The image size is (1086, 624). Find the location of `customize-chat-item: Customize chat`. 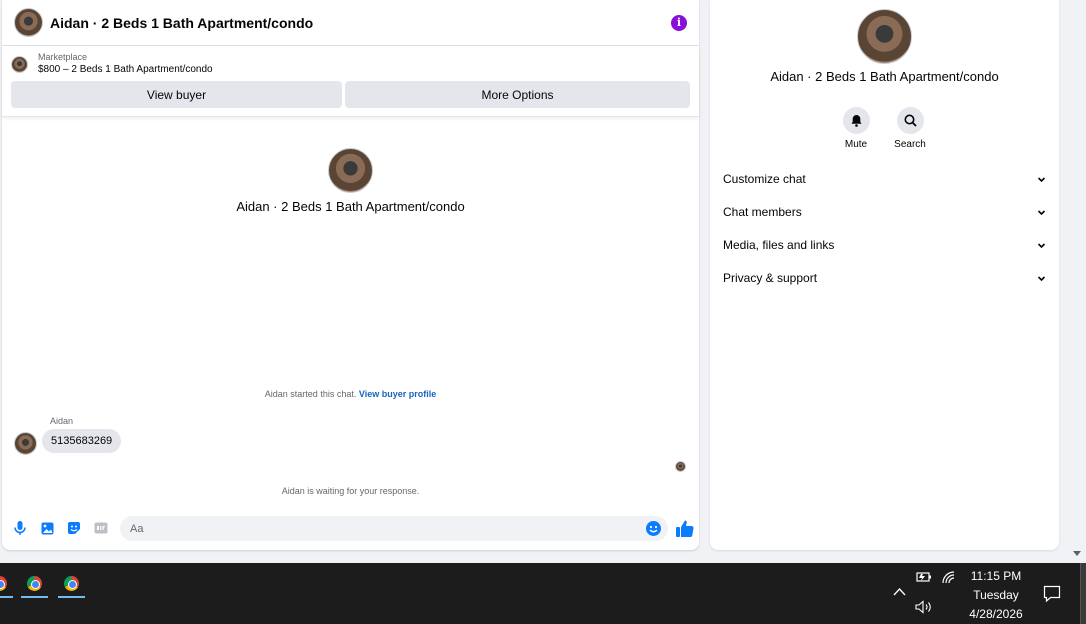

customize-chat-item: Customize chat is located at coordinates (884, 179).